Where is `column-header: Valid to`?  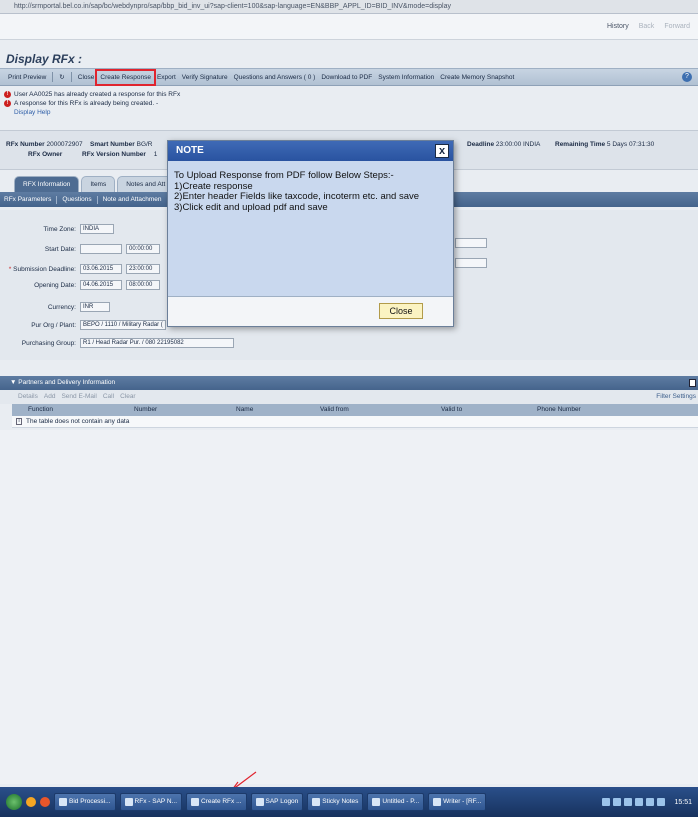
column-header: Valid to is located at coordinates (451, 410).